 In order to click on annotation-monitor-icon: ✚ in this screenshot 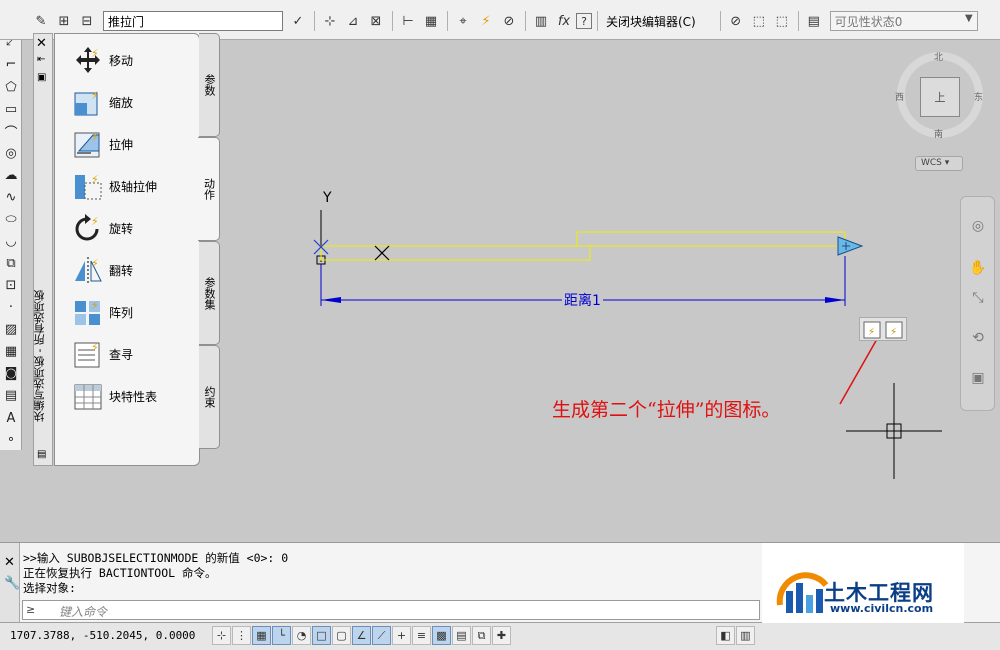, I will do `click(501, 635)`.